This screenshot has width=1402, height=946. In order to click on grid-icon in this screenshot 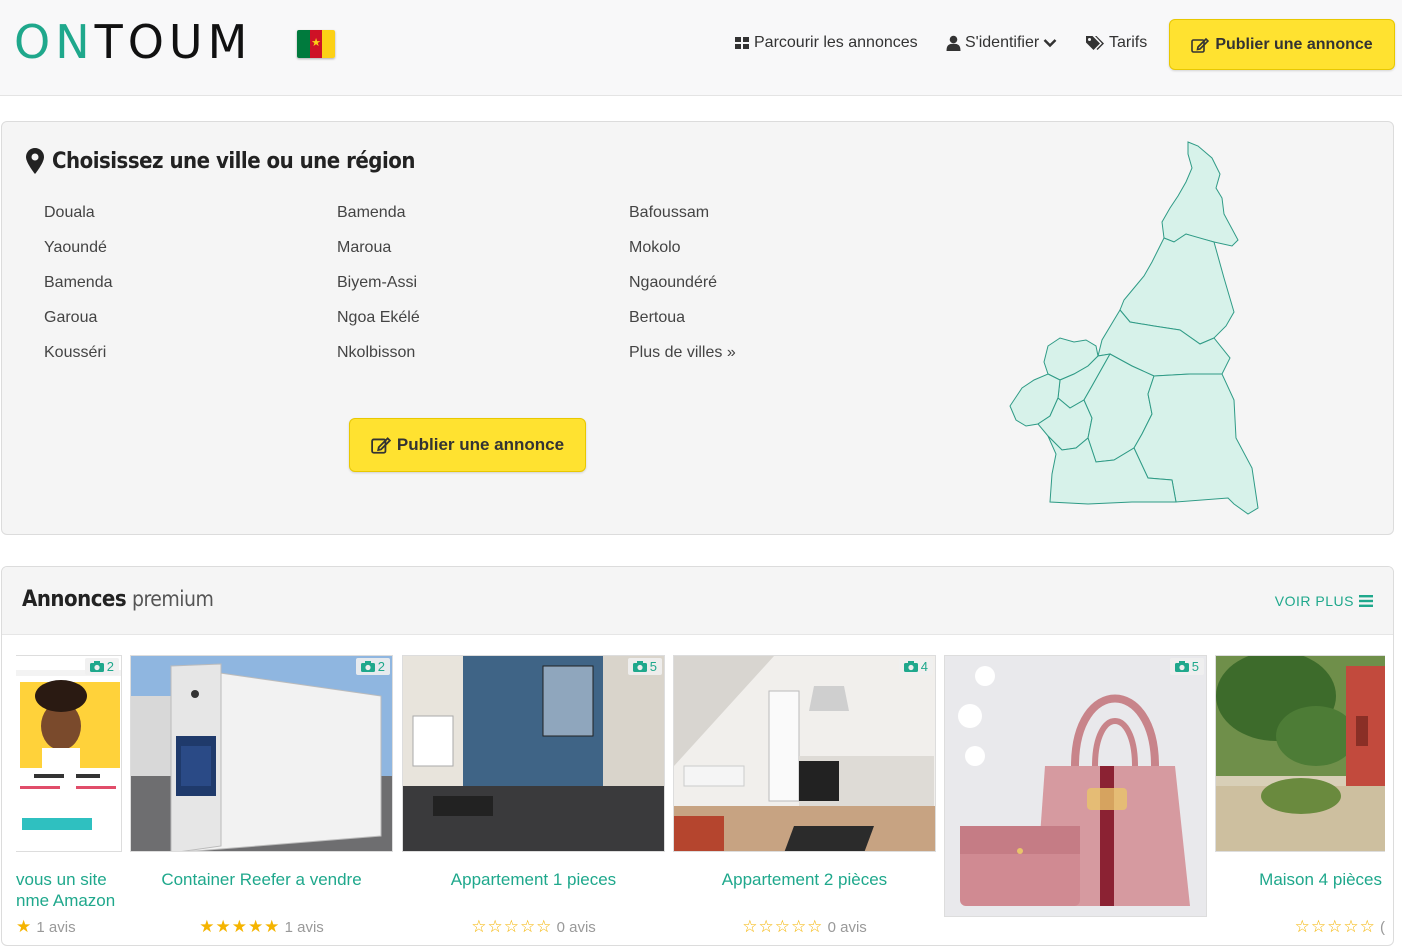, I will do `click(742, 43)`.